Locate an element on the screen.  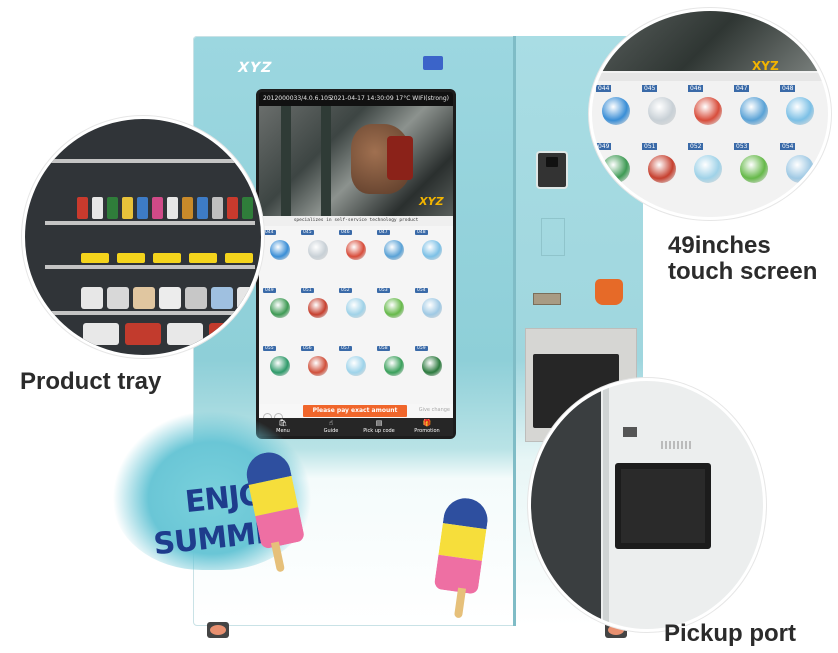
card-reader-display is located at coordinates (552, 162).